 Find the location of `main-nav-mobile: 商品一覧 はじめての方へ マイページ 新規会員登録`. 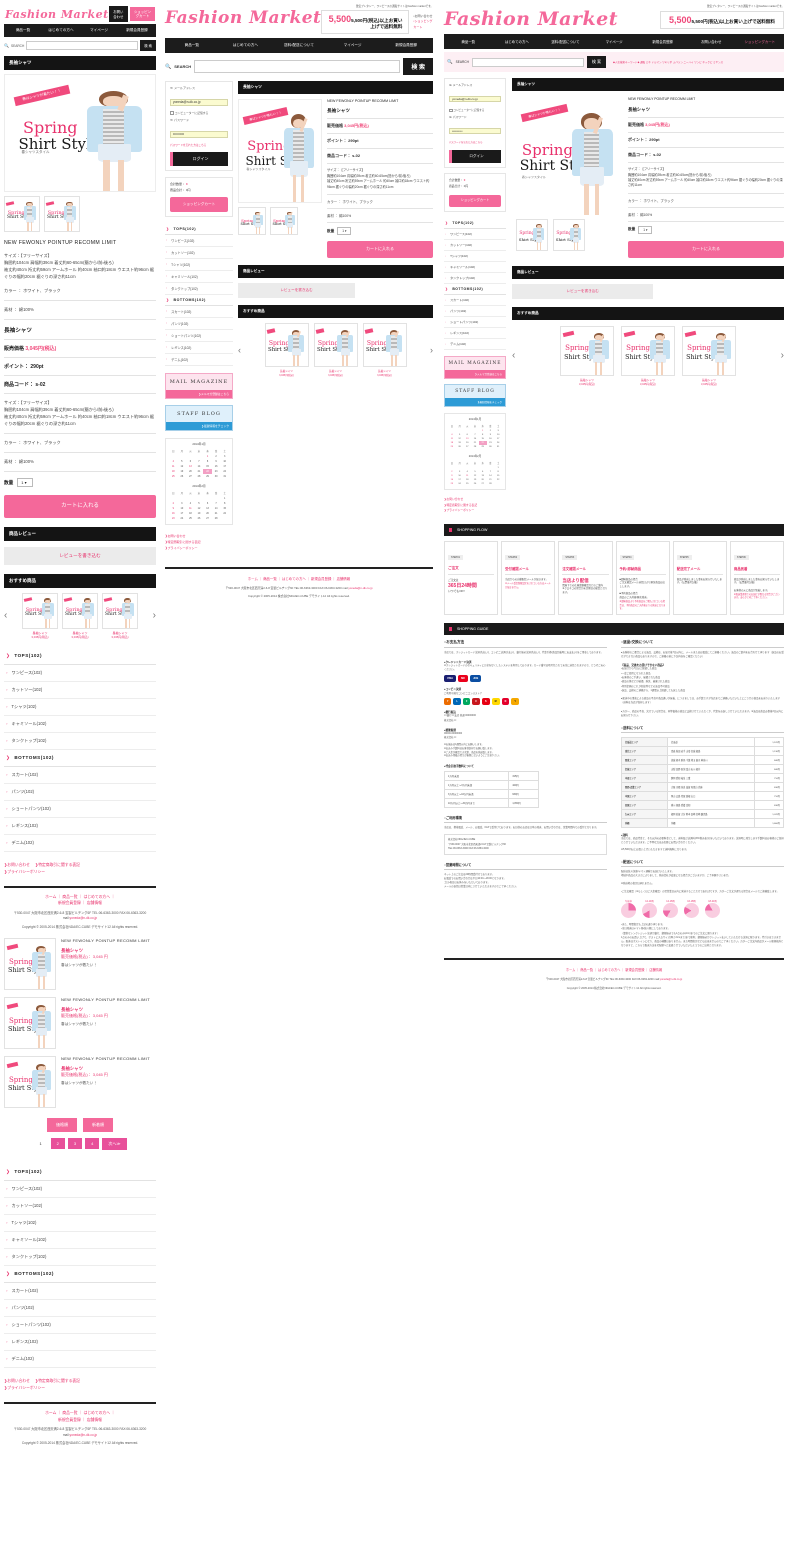

main-nav-mobile: 商品一覧 はじめての方へ マイページ 新規会員登録 is located at coordinates (80, 30).